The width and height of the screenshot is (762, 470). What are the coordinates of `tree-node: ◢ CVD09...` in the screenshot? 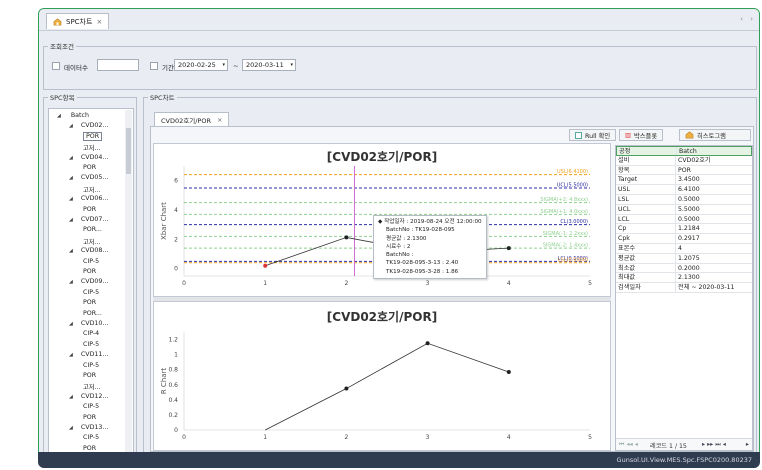 It's located at (88, 281).